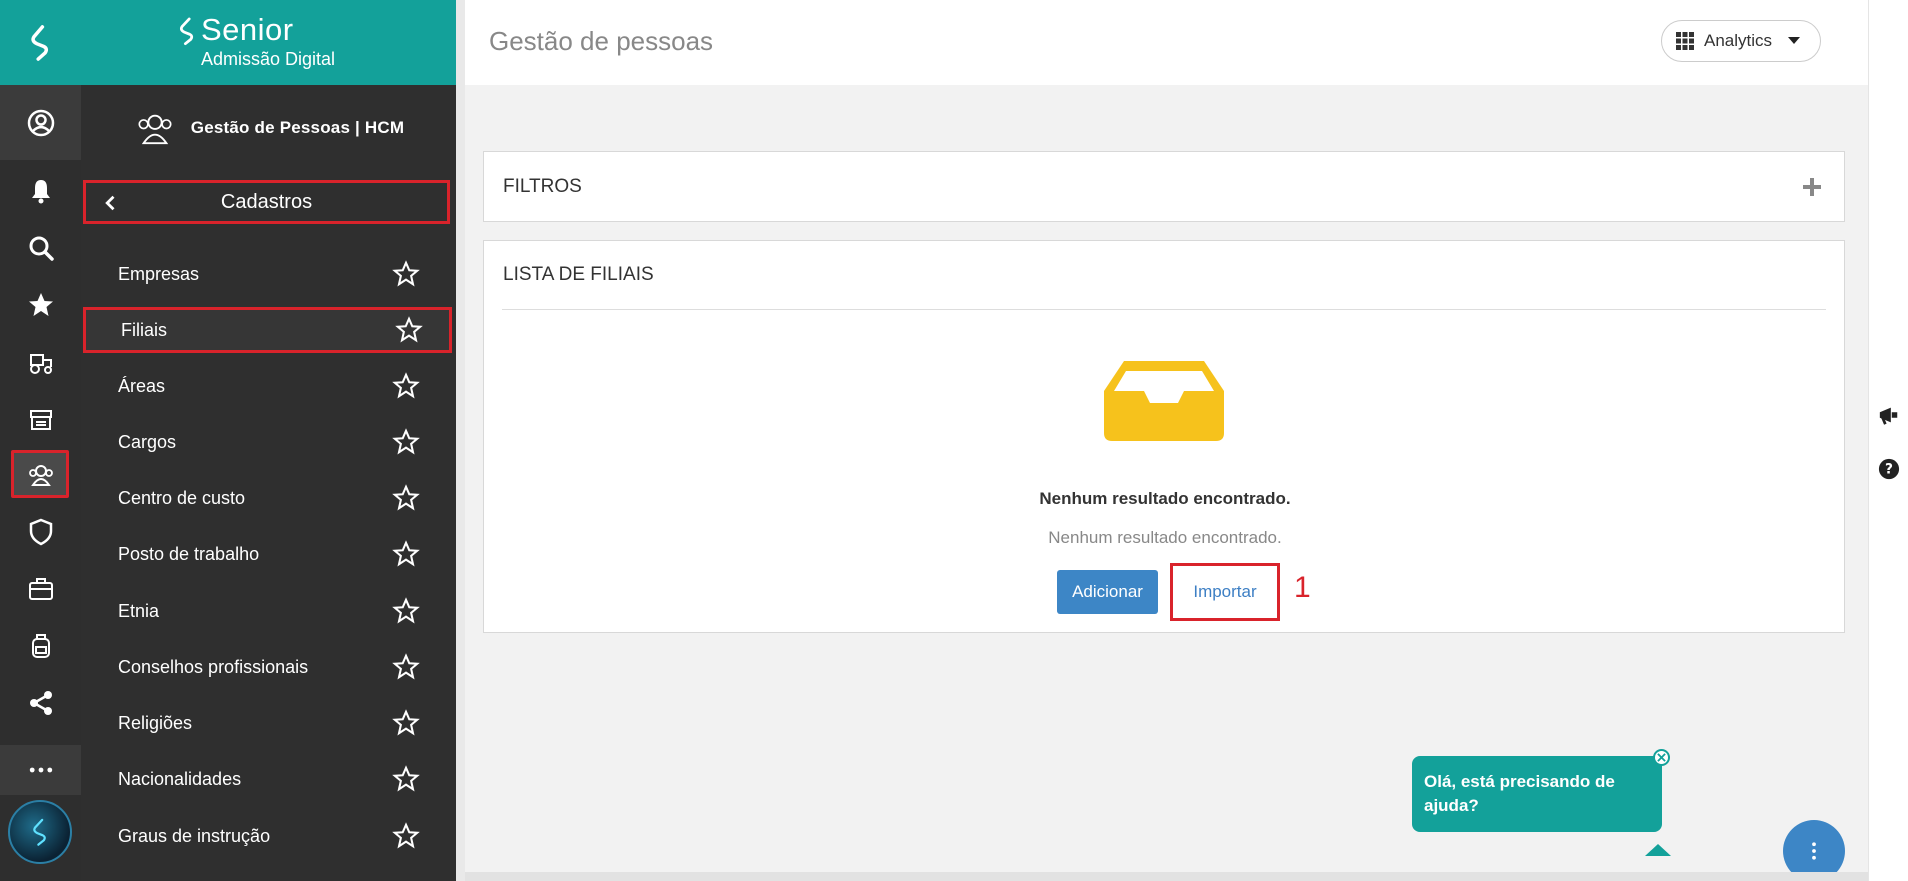 The image size is (1908, 881). Describe the element at coordinates (1164, 186) in the screenshot. I see `filters-panel: FILTROS` at that location.